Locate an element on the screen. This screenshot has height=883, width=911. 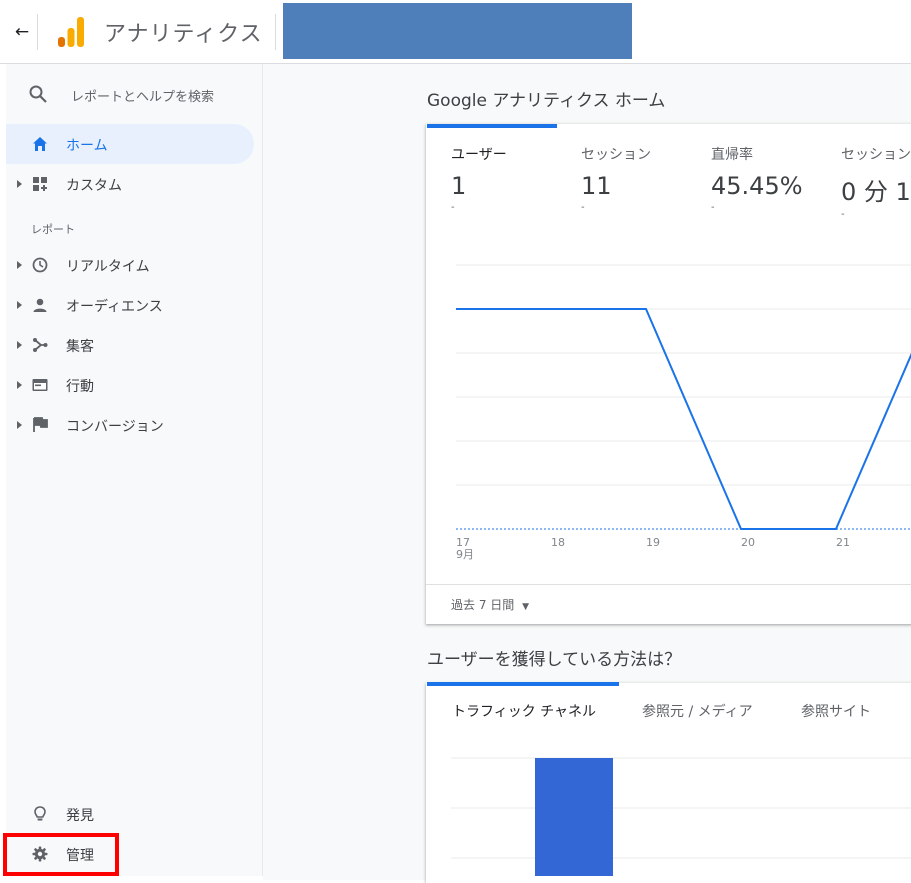
home-icon is located at coordinates (40, 144).